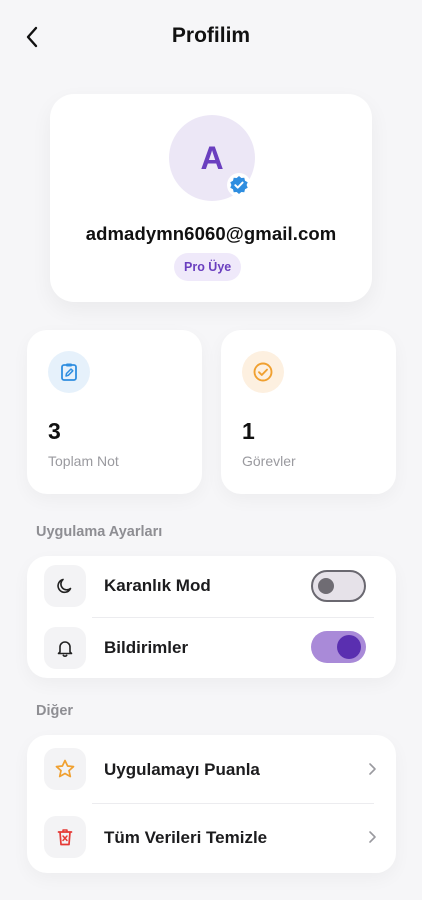 This screenshot has height=900, width=422. Describe the element at coordinates (269, 461) in the screenshot. I see `tasks-label: Görevler` at that location.